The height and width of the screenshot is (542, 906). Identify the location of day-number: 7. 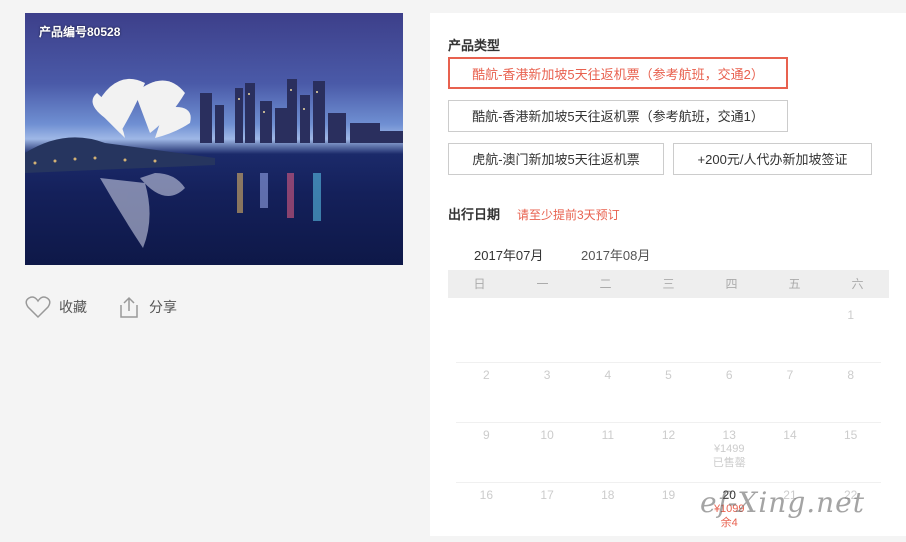
(790, 375).